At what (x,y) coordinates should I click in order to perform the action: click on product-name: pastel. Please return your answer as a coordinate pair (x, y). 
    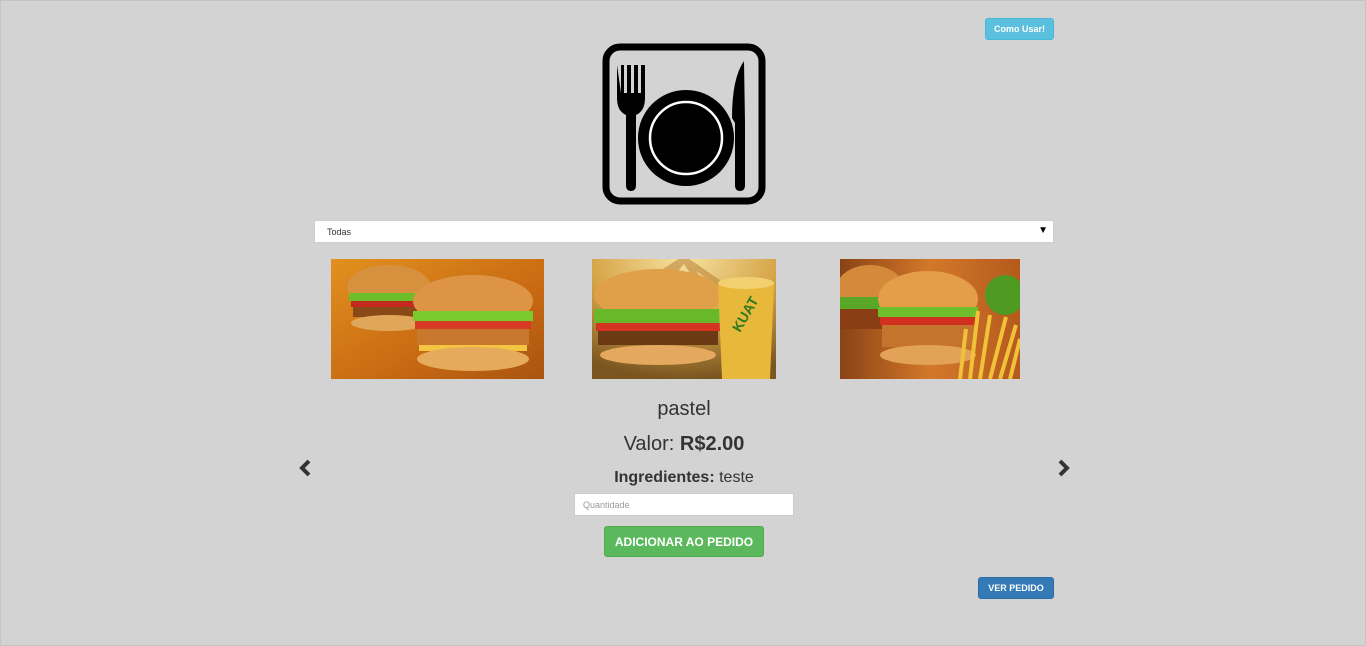
    Looking at the image, I should click on (684, 409).